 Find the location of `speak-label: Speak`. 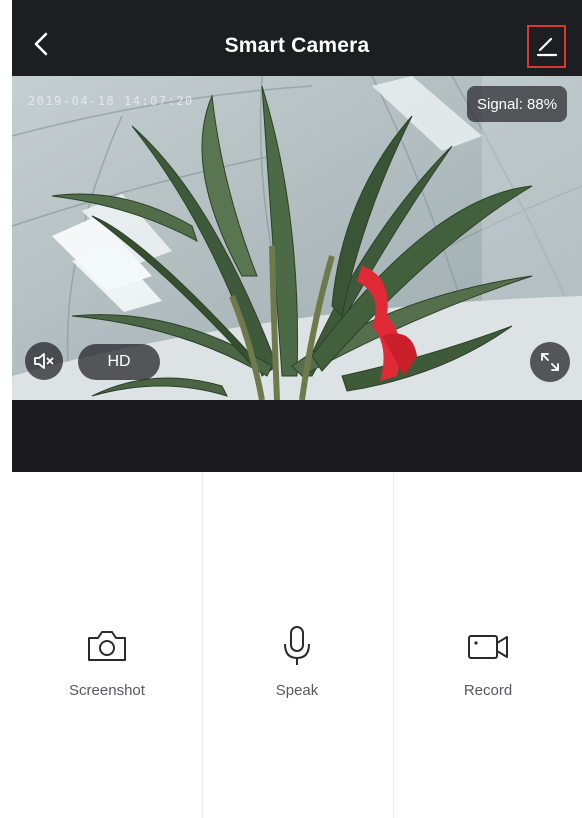

speak-label: Speak is located at coordinates (297, 690).